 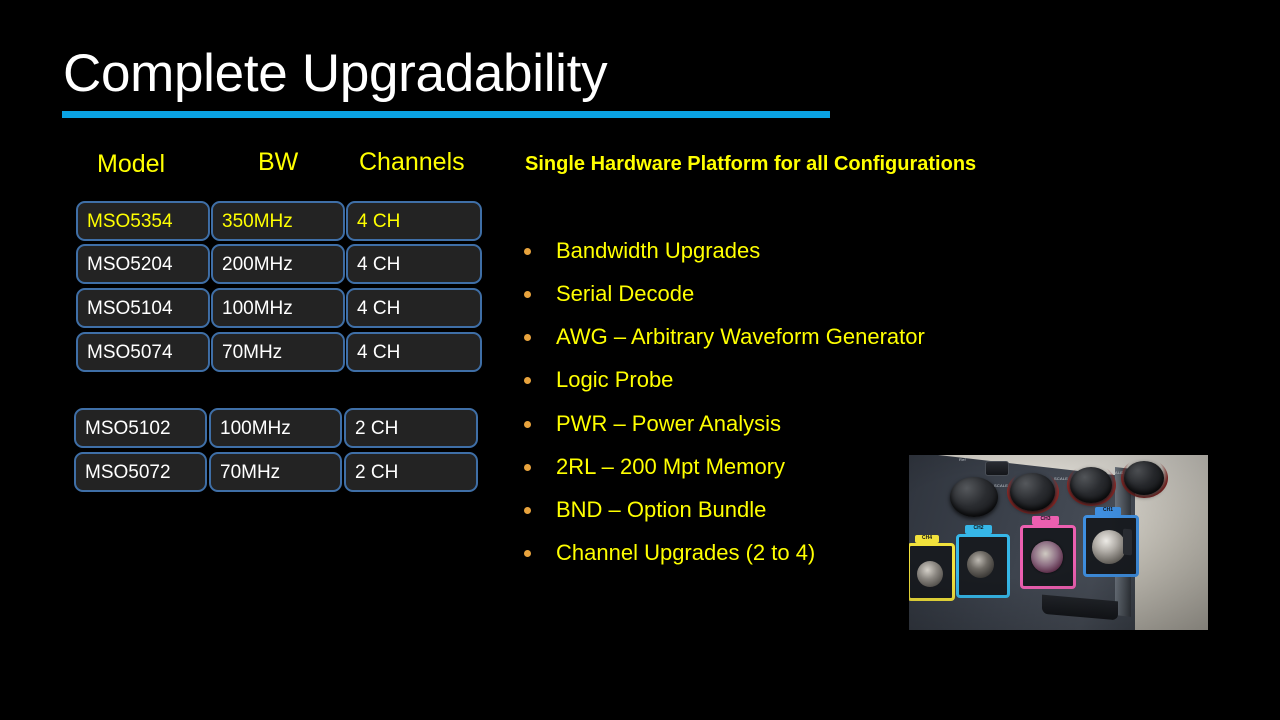 What do you see at coordinates (335, 73) in the screenshot?
I see `page-title: Complete Upgradability` at bounding box center [335, 73].